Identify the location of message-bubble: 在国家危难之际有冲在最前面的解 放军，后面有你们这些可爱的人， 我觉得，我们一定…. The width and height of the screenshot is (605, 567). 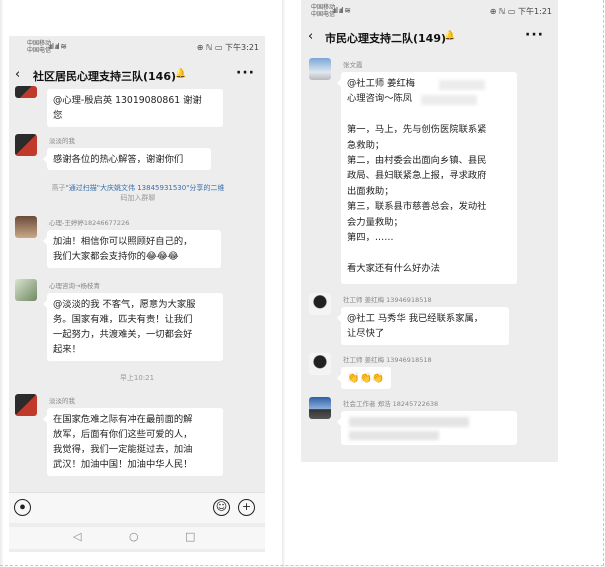
(133, 442).